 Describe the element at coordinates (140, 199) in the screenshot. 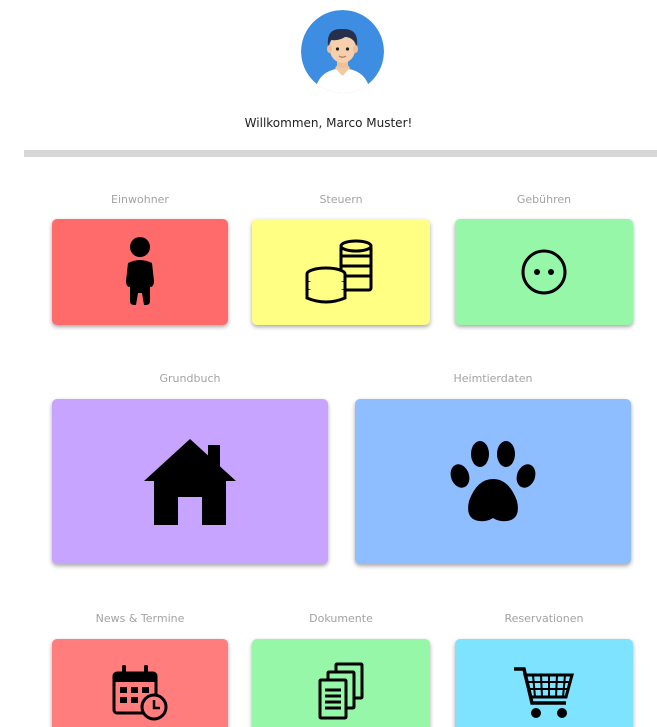

I see `einwohner-label: Einwohner` at that location.